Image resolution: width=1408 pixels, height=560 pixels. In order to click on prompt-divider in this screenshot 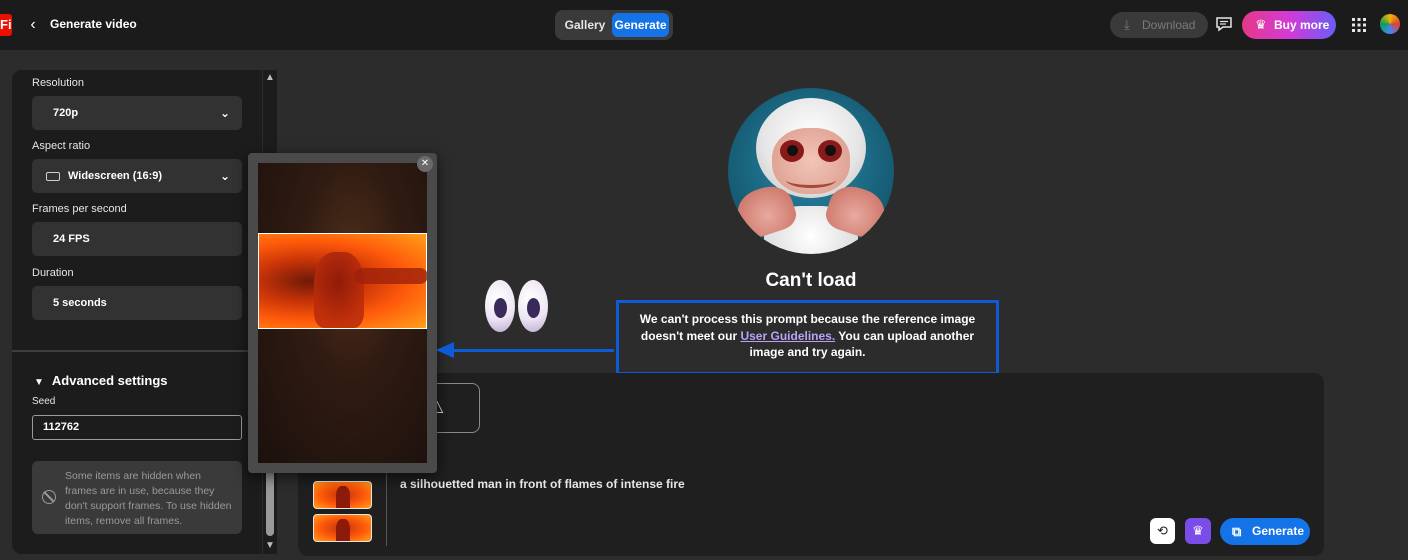, I will do `click(386, 508)`.